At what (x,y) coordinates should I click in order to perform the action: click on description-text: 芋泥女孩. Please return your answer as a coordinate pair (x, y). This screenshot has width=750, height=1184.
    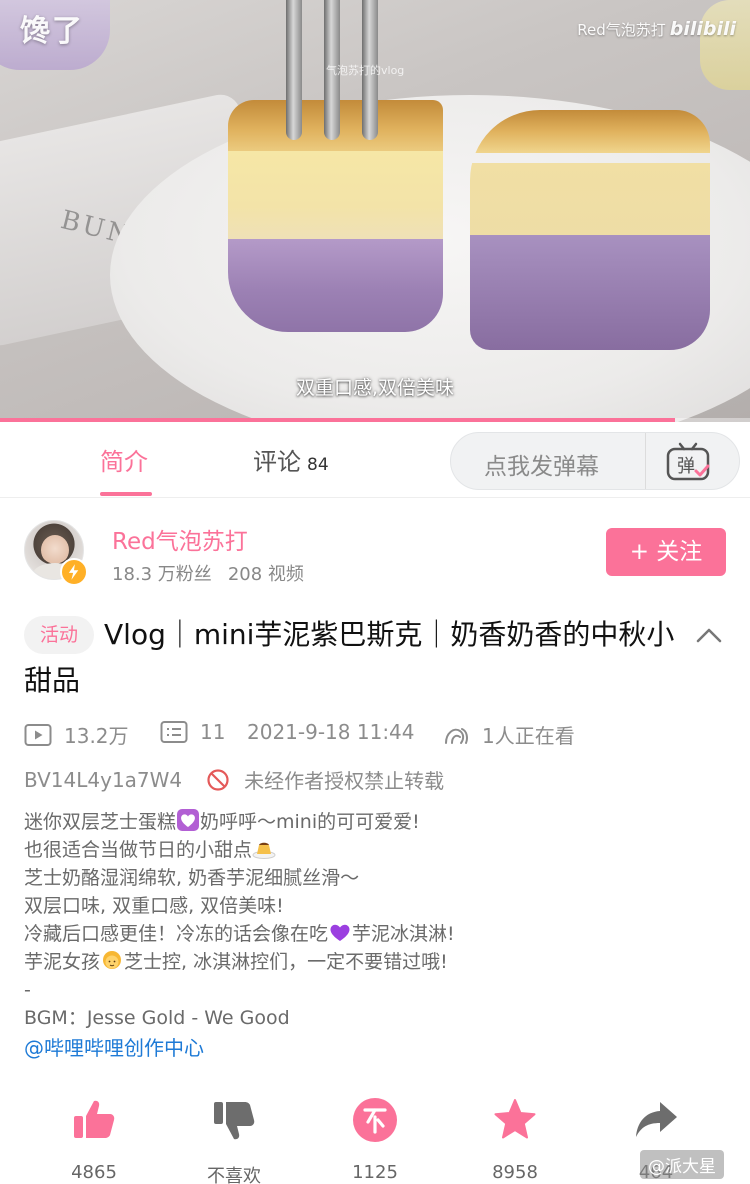
    Looking at the image, I should click on (62, 962).